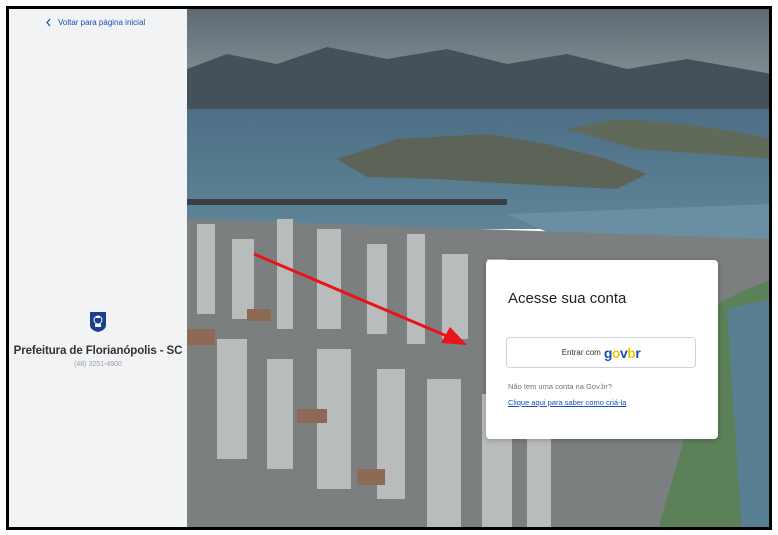 The width and height of the screenshot is (778, 535). What do you see at coordinates (102, 22) in the screenshot?
I see `back-link-label: Voltar para página inicial` at bounding box center [102, 22].